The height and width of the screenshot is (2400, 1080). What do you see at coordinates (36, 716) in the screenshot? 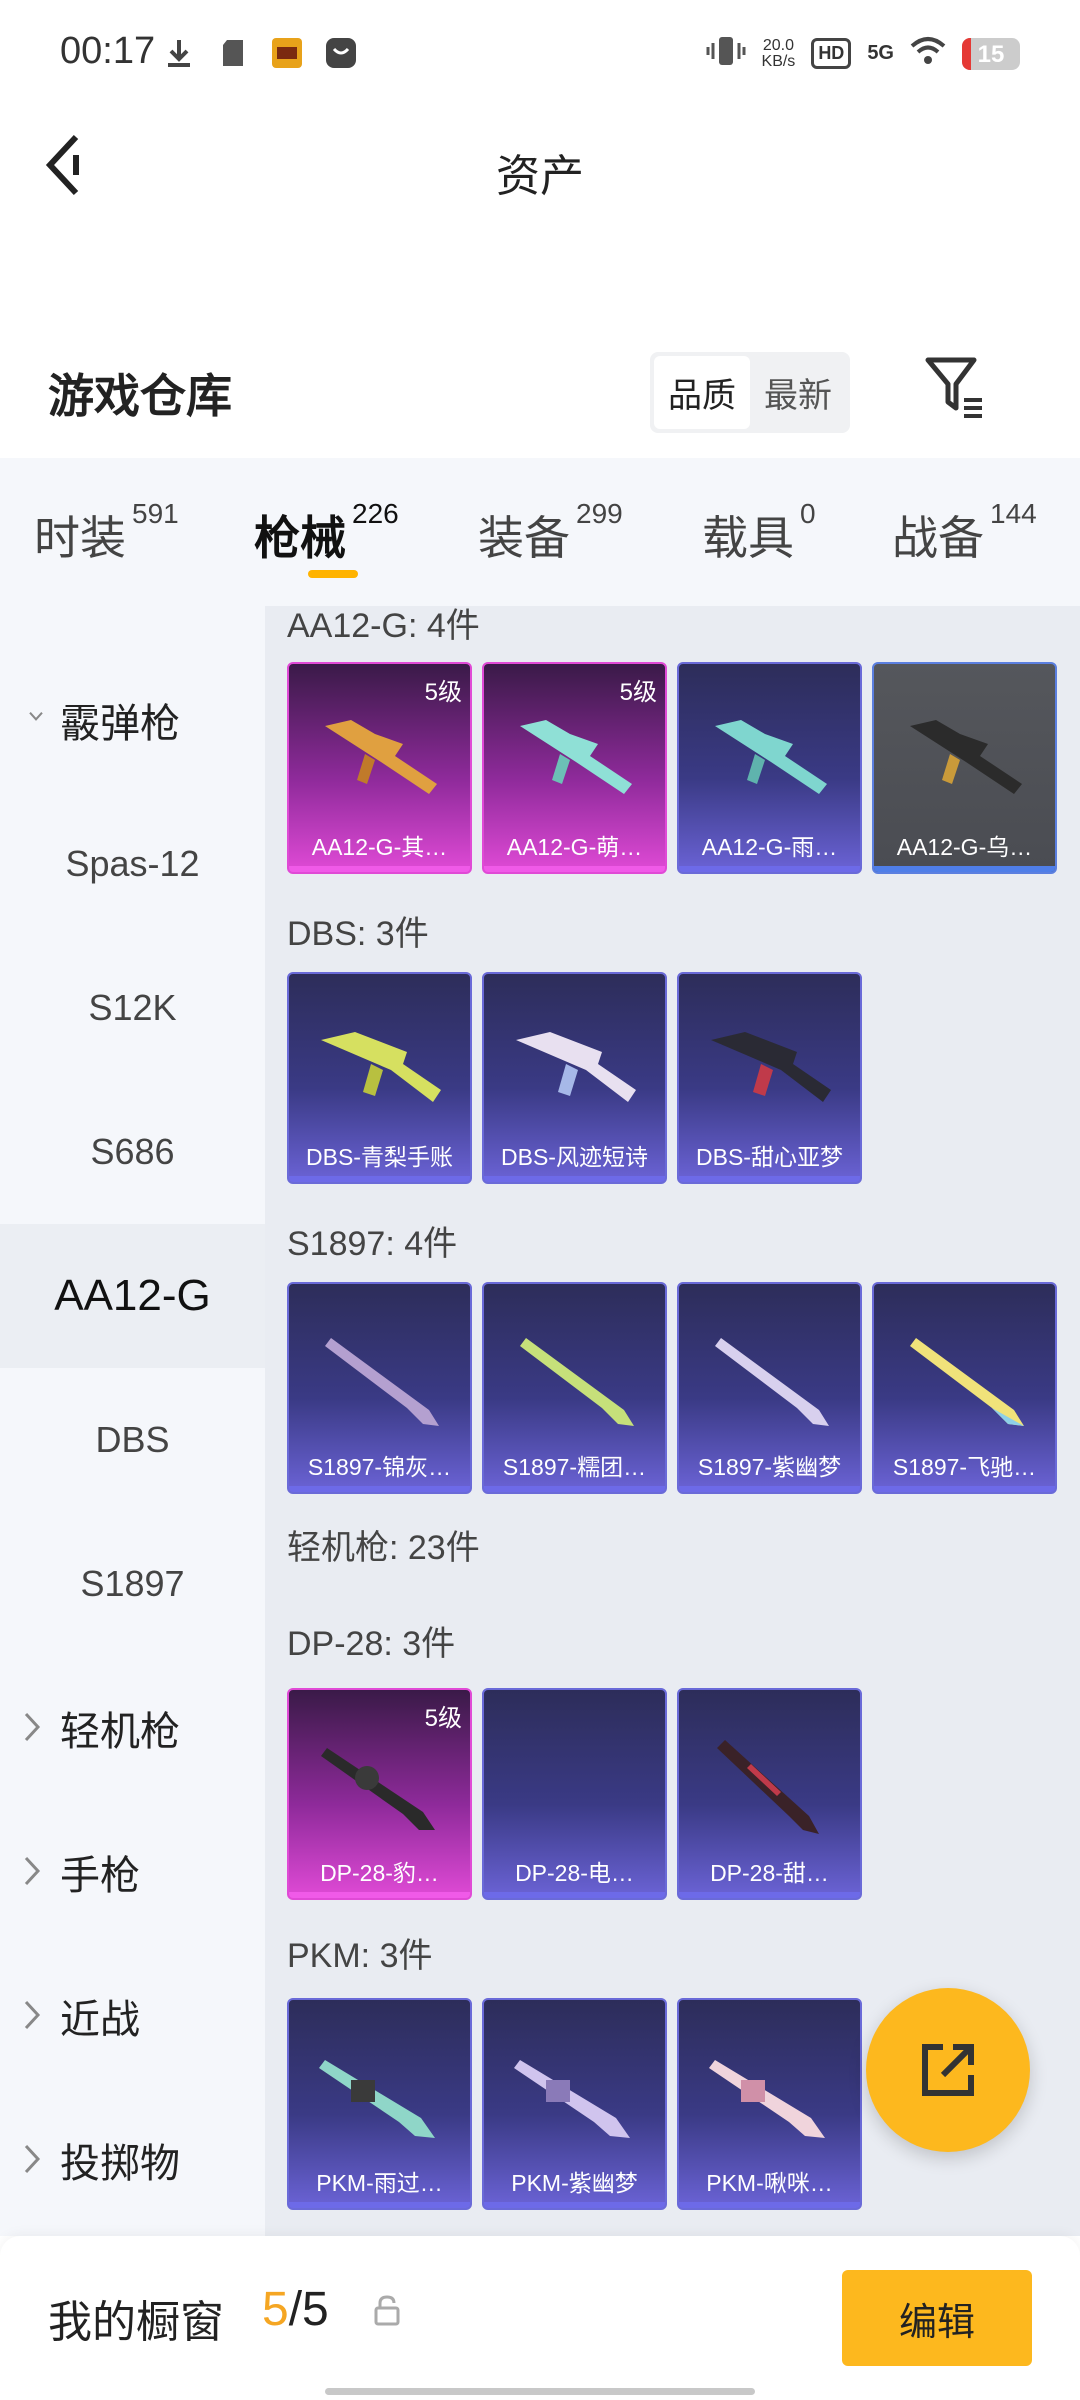
I see `chevron-down-icon` at bounding box center [36, 716].